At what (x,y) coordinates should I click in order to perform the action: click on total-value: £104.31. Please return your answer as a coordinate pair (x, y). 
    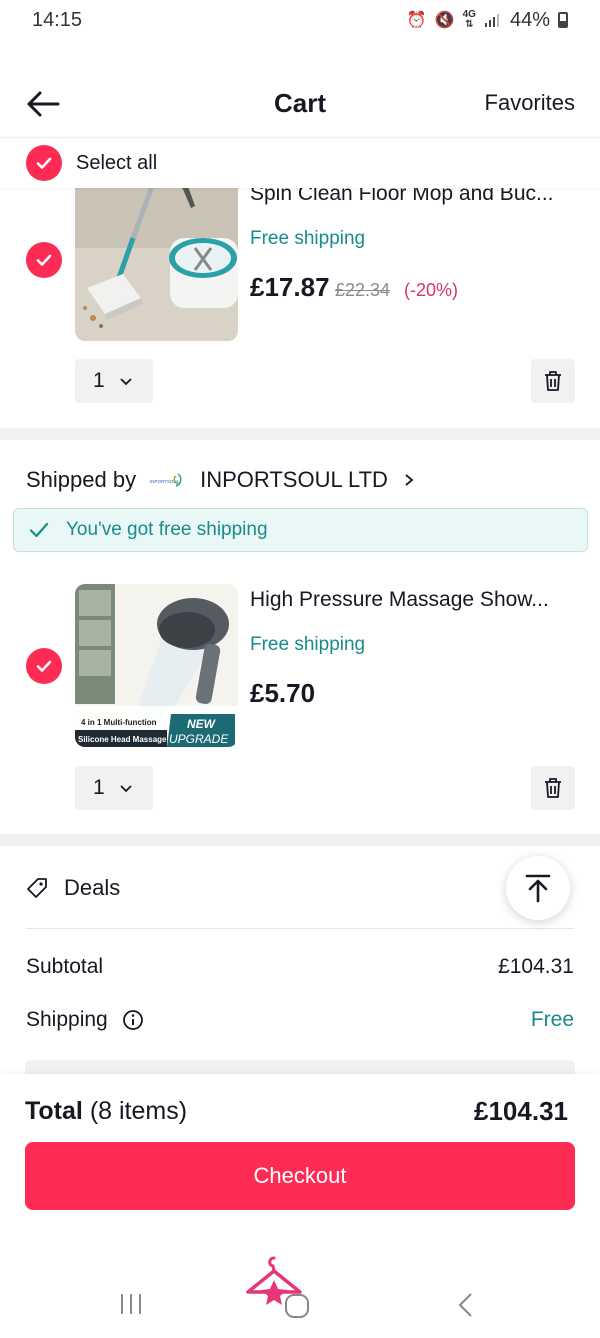
    Looking at the image, I should click on (521, 1111).